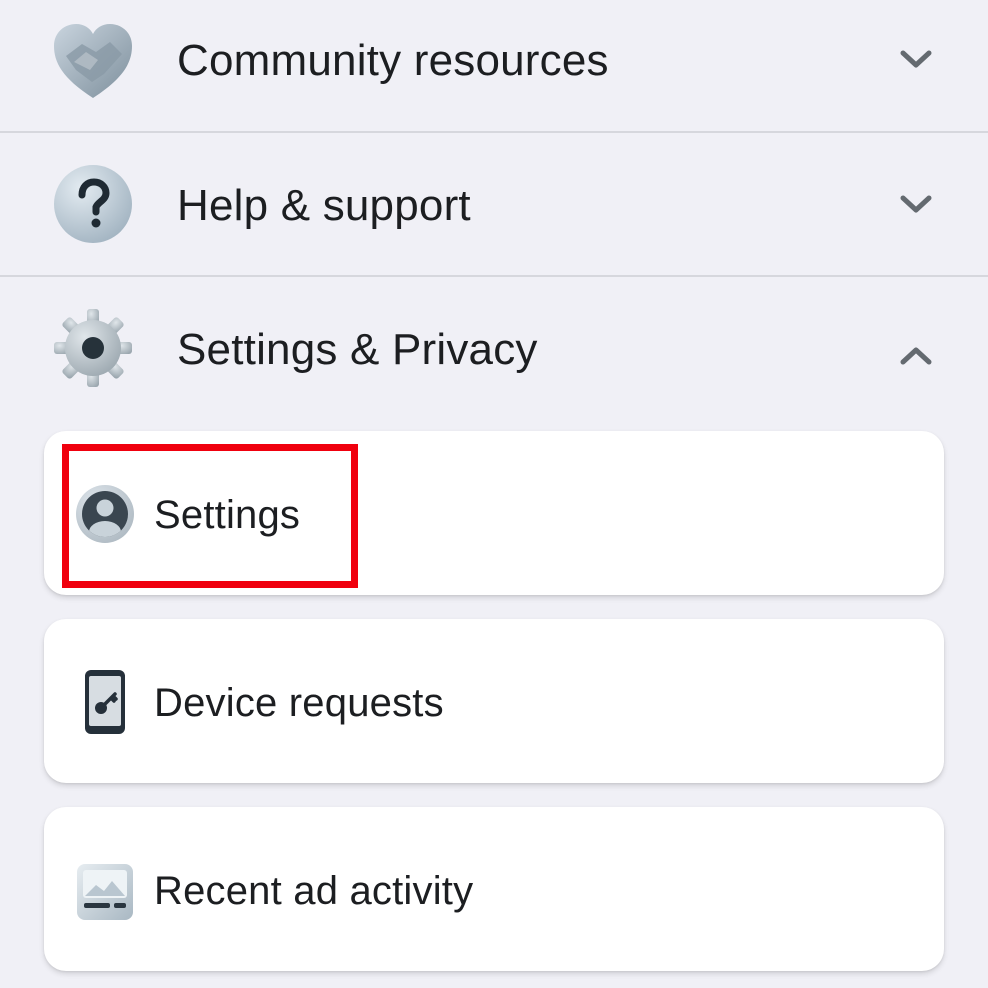 Image resolution: width=988 pixels, height=988 pixels. I want to click on menu-item-label: Recent ad activity, so click(314, 891).